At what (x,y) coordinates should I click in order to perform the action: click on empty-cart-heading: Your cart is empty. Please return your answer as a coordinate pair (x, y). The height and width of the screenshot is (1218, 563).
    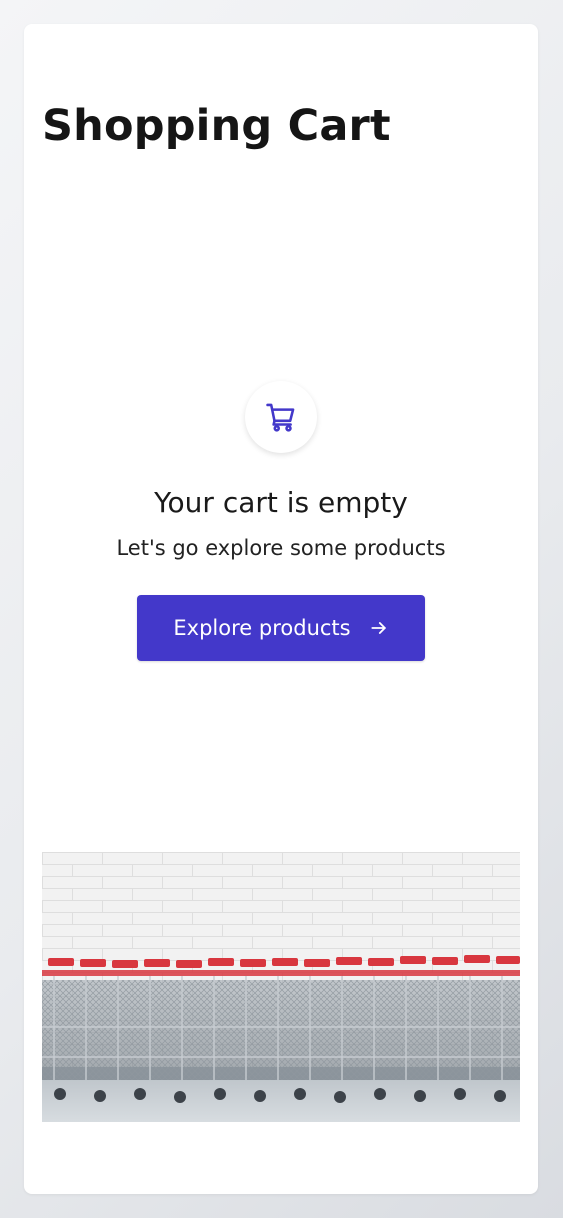
    Looking at the image, I should click on (281, 502).